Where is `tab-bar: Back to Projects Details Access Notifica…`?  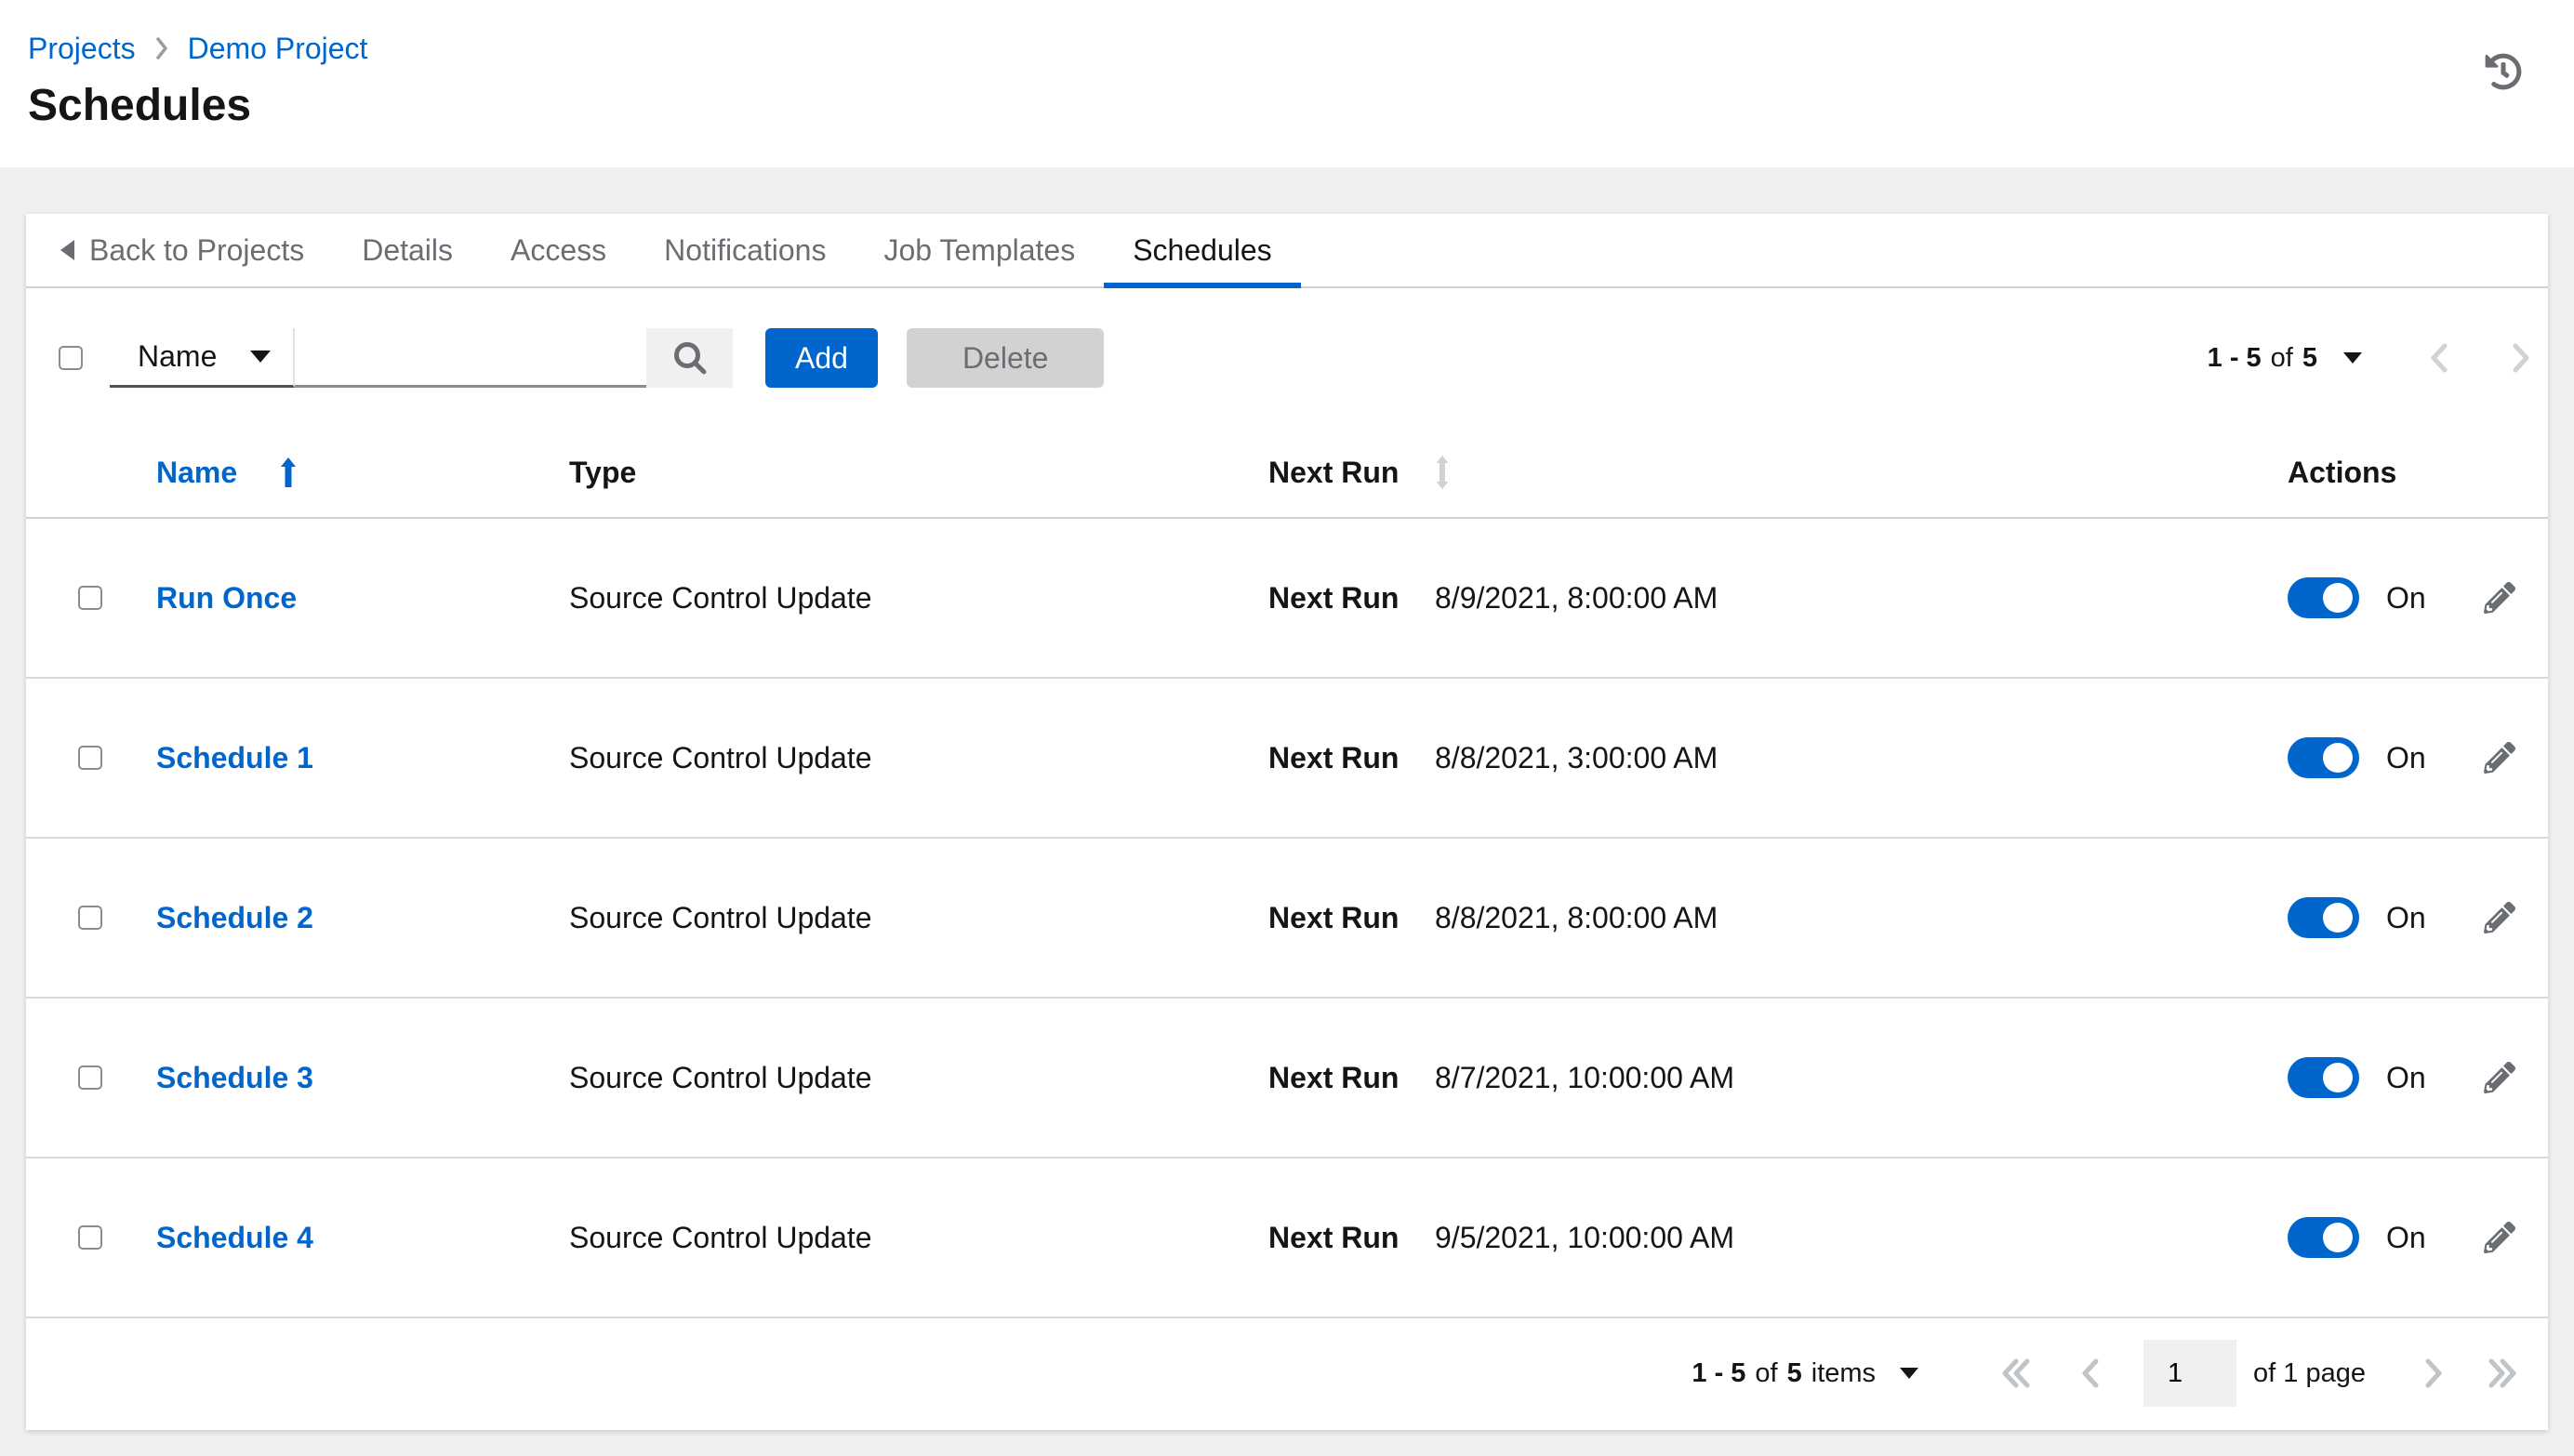 tab-bar: Back to Projects Details Access Notifica… is located at coordinates (1287, 251).